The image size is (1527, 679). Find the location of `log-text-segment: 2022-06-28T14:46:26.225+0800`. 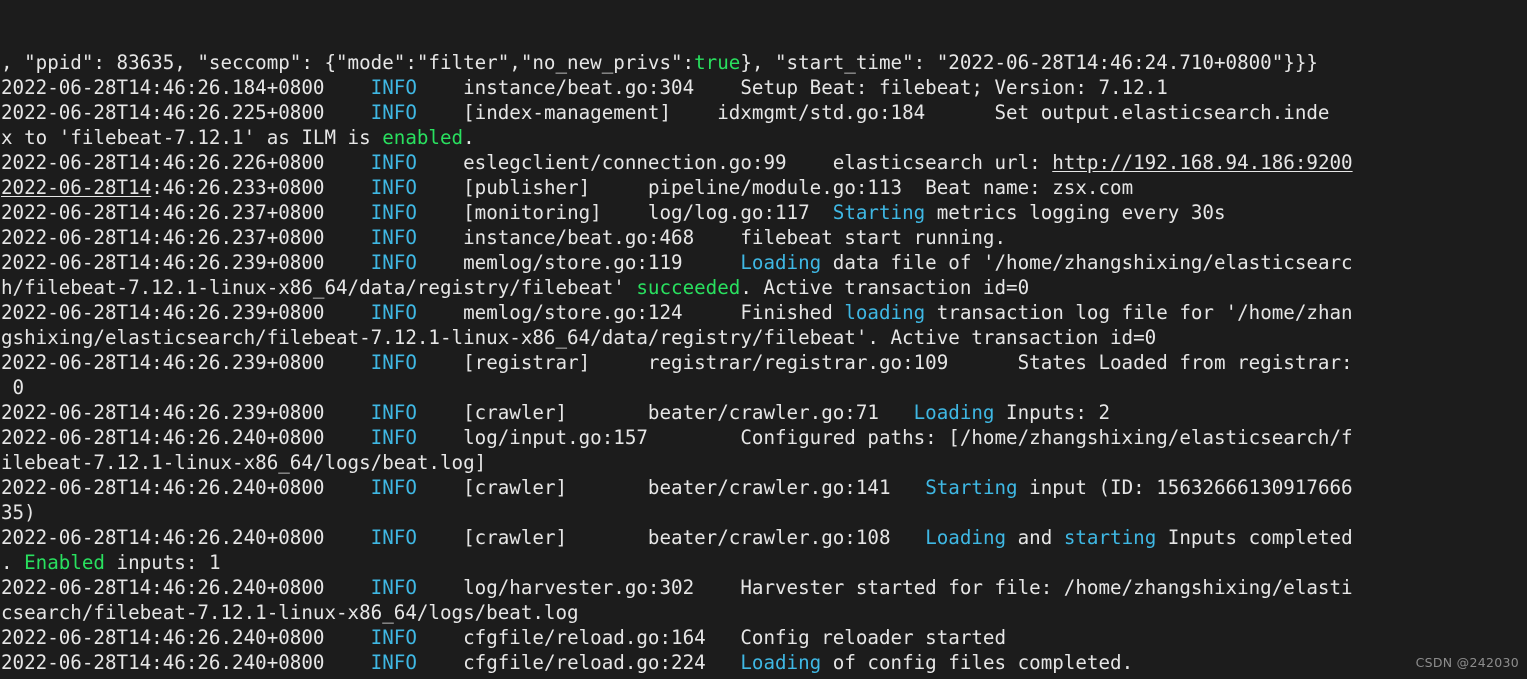

log-text-segment: 2022-06-28T14:46:26.225+0800 is located at coordinates (163, 112).